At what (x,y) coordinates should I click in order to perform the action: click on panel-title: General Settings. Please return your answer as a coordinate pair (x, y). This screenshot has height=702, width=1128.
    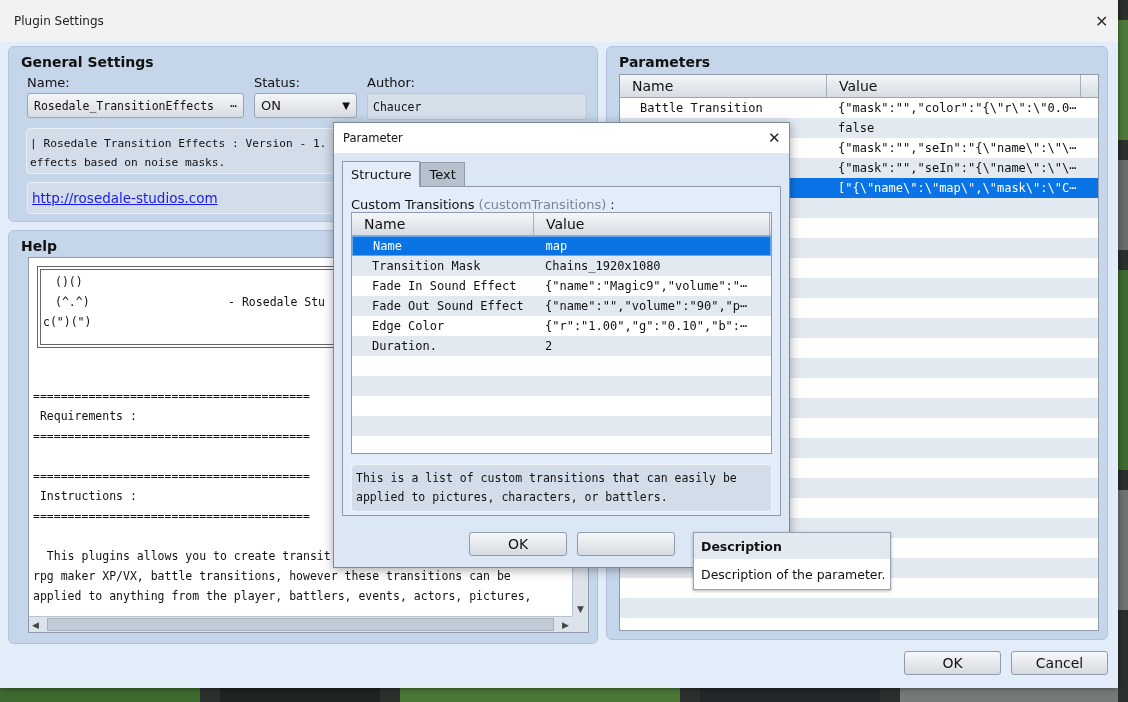
    Looking at the image, I should click on (87, 62).